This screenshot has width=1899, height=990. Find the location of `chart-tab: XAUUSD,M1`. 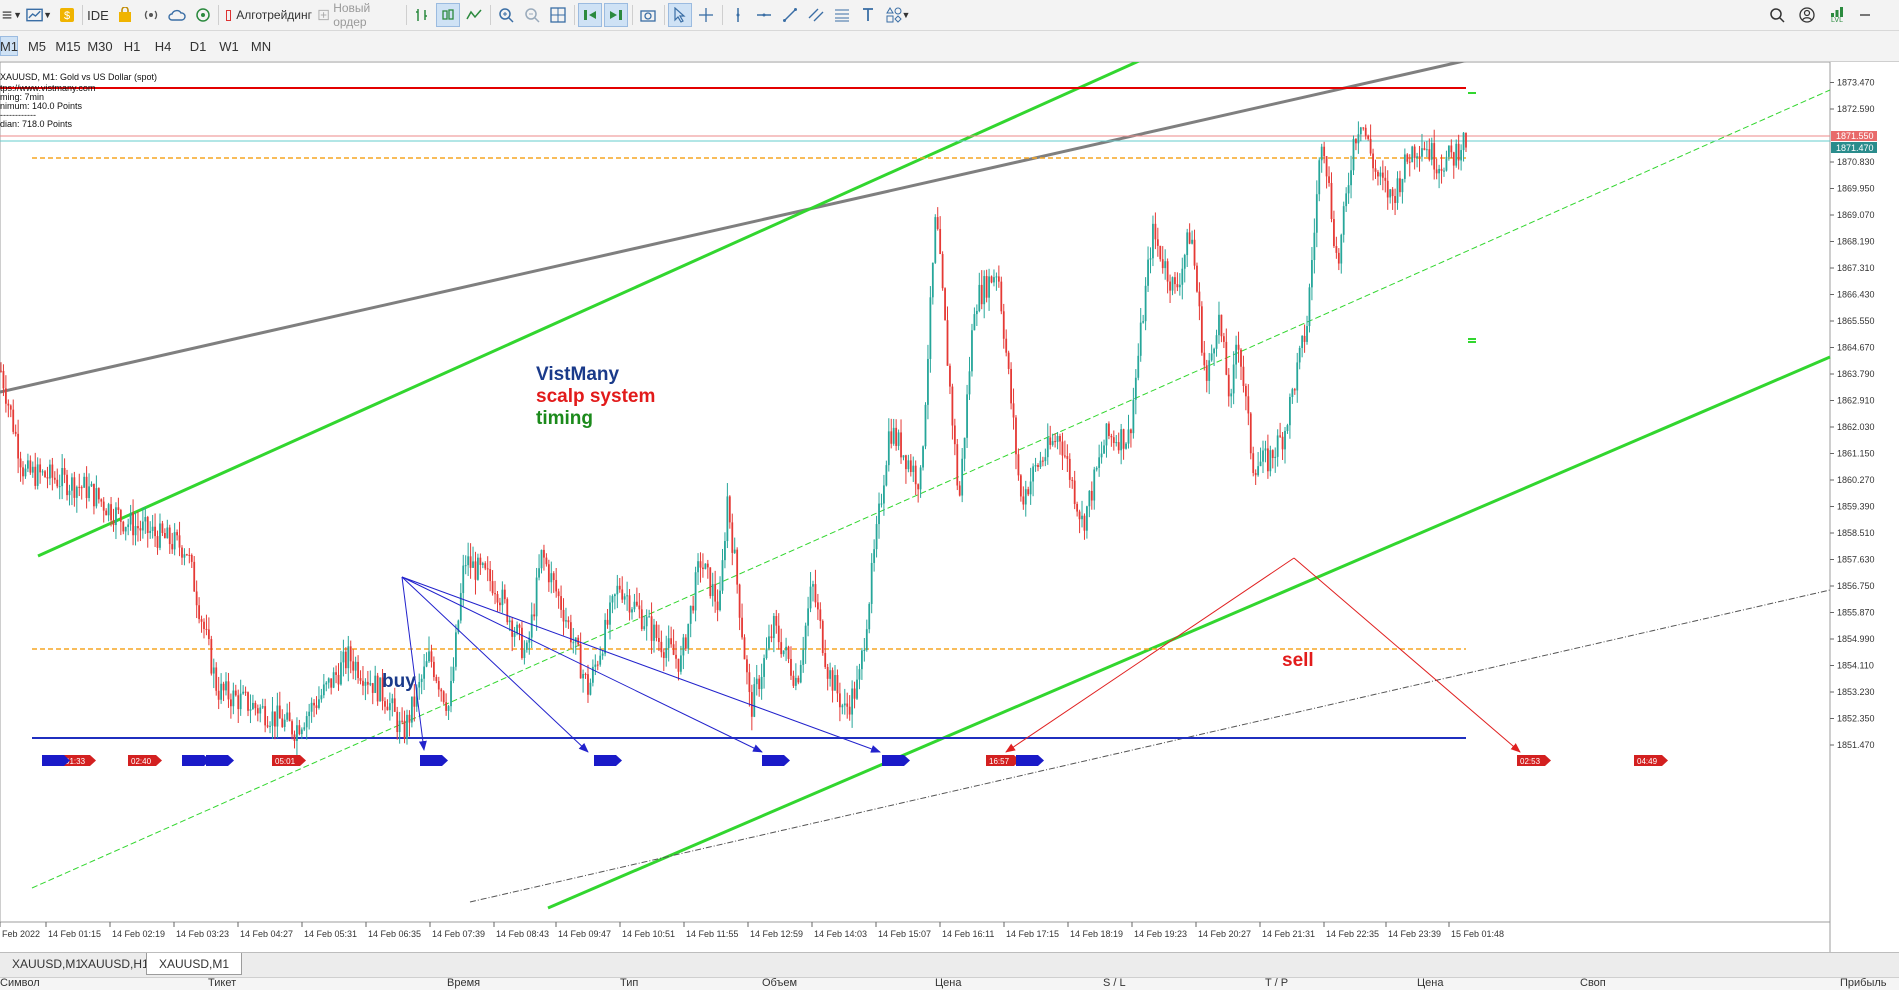

chart-tab: XAUUSD,M1 is located at coordinates (194, 964).